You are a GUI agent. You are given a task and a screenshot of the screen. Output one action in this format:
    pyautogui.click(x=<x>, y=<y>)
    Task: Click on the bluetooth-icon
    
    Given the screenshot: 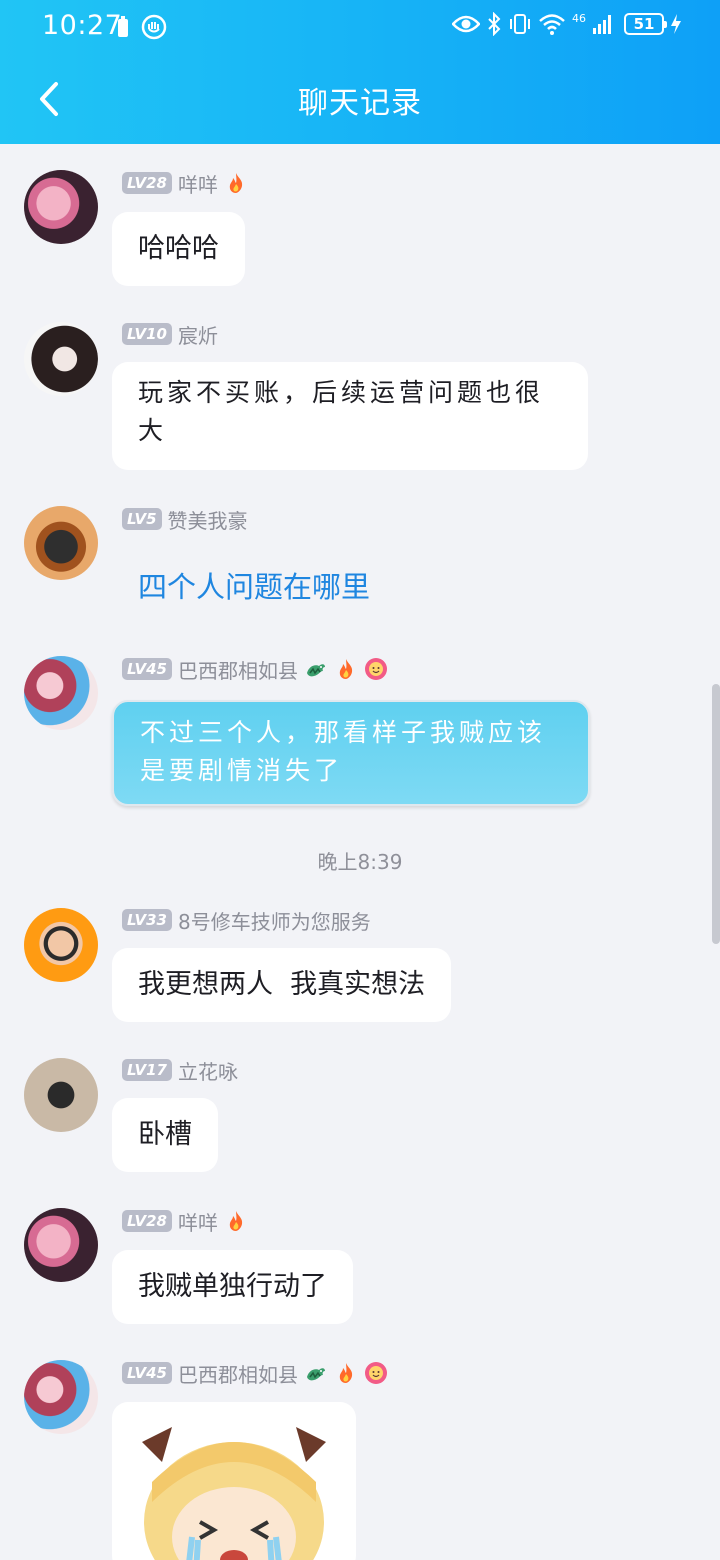 What is the action you would take?
    pyautogui.click(x=494, y=24)
    